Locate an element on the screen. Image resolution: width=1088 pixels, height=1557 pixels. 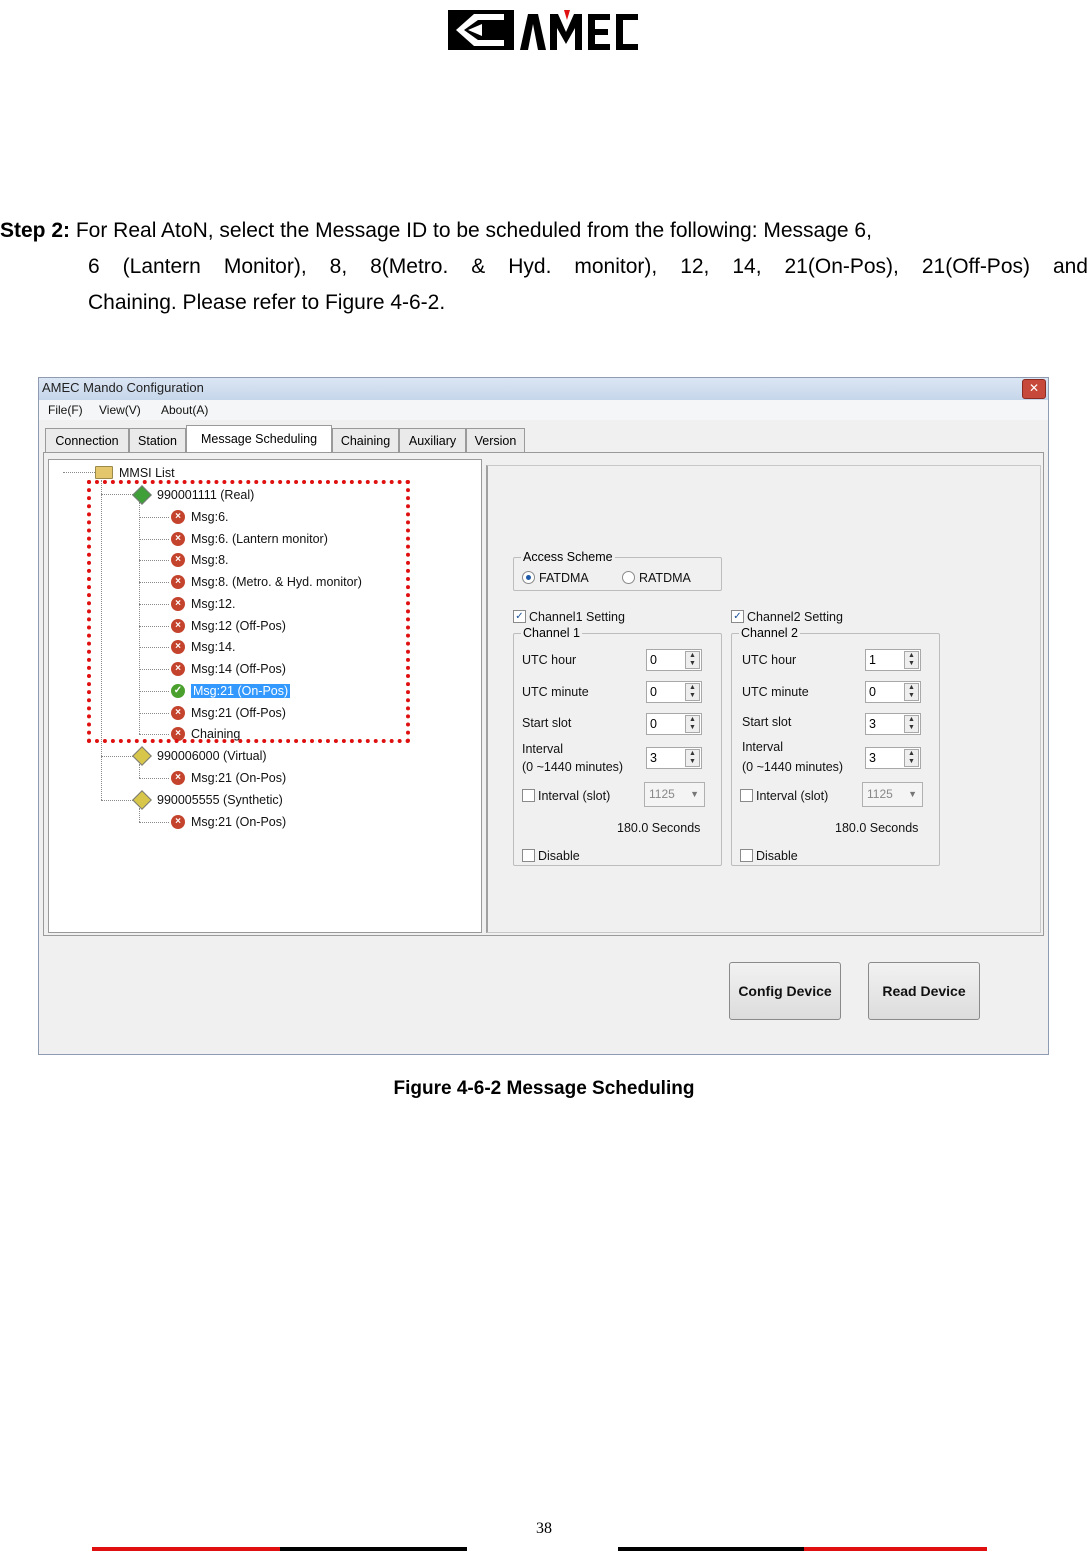
config-device-button: Config Device is located at coordinates (785, 991).